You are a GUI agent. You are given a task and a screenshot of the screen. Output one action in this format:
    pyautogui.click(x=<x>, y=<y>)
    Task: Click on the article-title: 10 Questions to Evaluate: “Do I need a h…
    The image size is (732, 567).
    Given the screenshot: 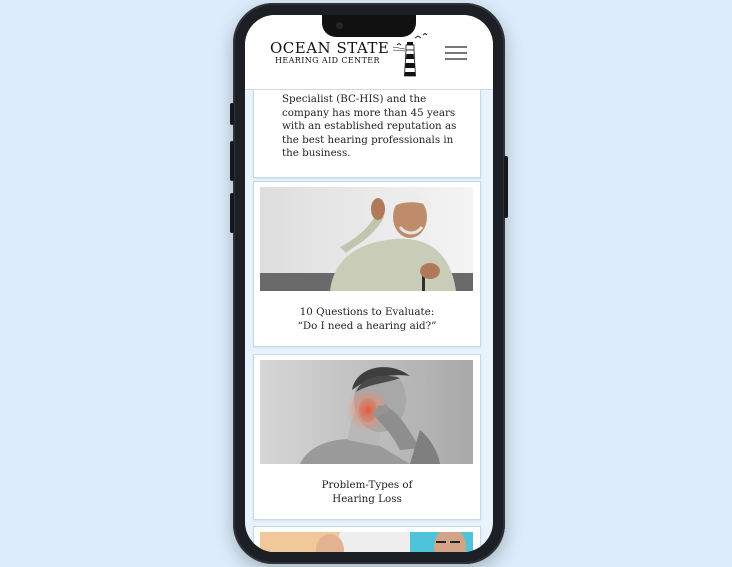 What is the action you would take?
    pyautogui.click(x=367, y=319)
    